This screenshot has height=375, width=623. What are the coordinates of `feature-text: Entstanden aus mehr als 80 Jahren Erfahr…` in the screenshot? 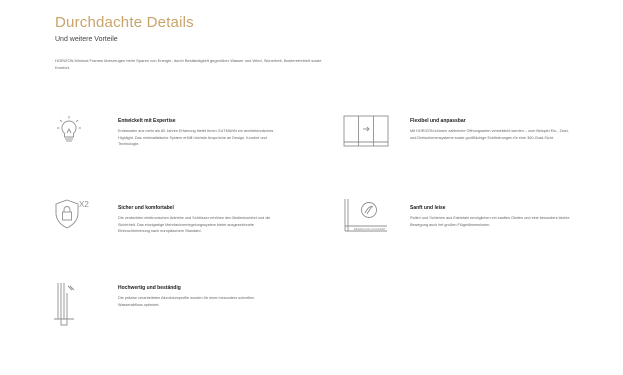 It's located at (196, 137).